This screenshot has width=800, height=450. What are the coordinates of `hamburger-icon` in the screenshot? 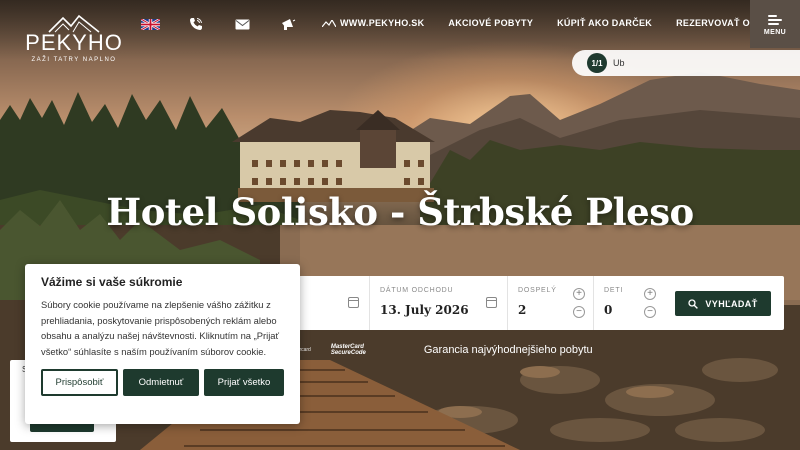 It's located at (775, 20).